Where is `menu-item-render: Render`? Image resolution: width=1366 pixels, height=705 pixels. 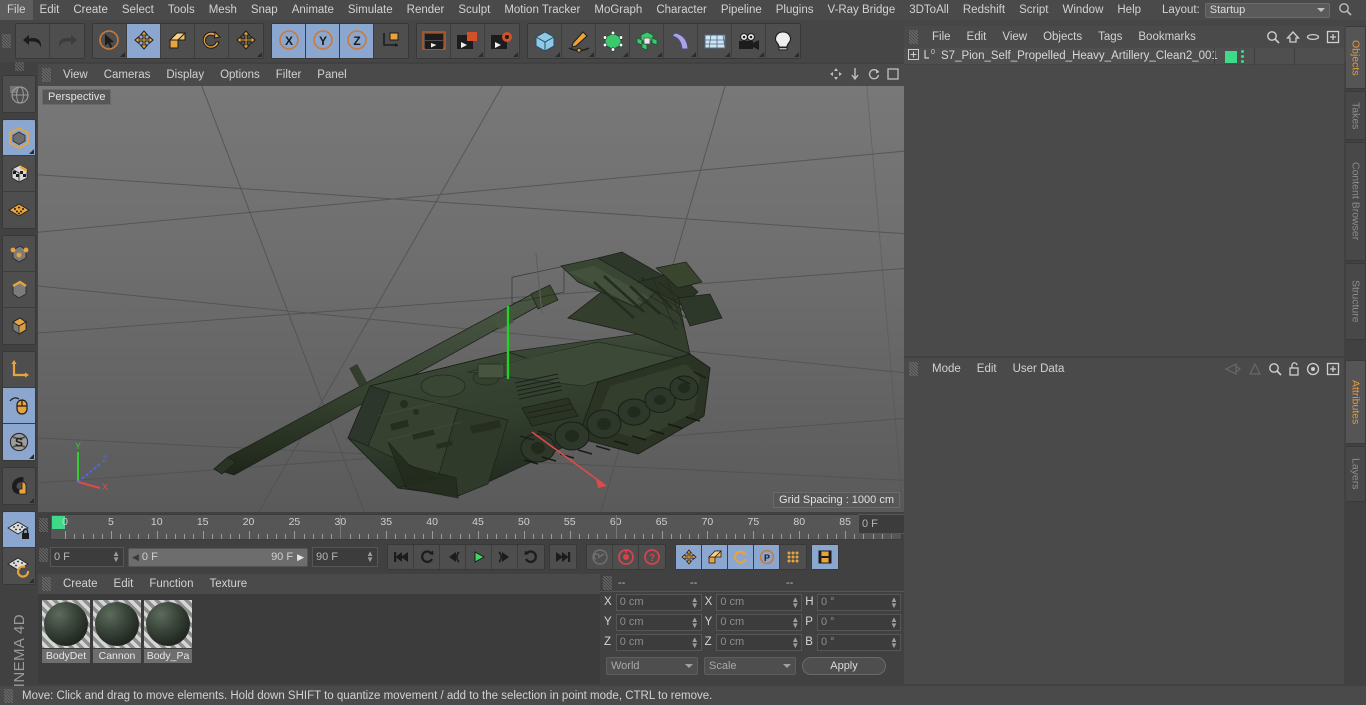 menu-item-render: Render is located at coordinates (426, 10).